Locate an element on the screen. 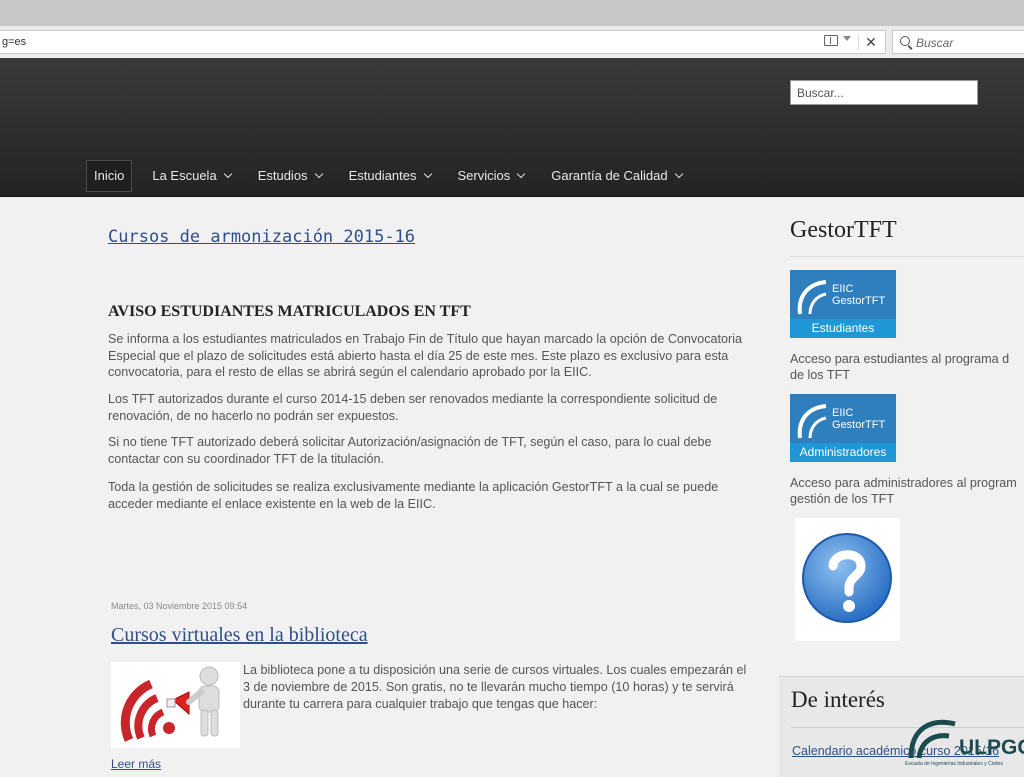 The height and width of the screenshot is (777, 1024). students-access-line: Acceso para estudiantes al programa d is located at coordinates (900, 359).